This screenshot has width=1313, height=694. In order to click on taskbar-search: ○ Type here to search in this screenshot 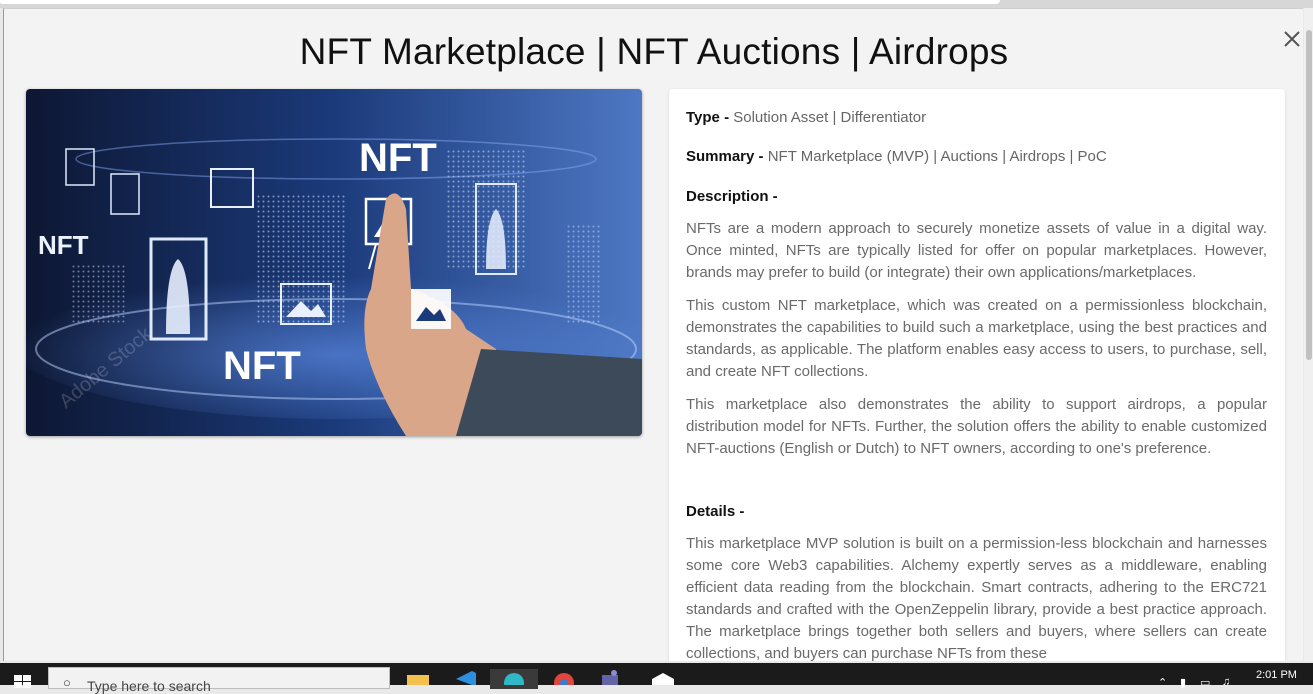, I will do `click(219, 680)`.